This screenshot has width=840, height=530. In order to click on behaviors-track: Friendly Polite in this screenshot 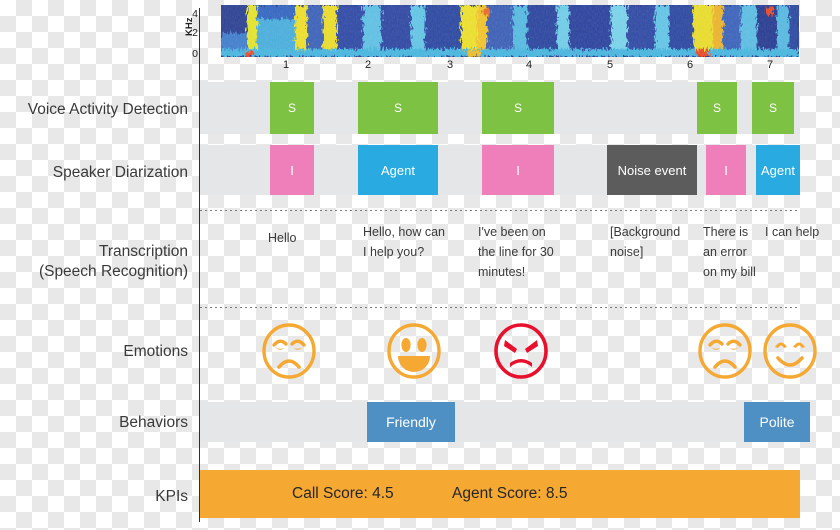, I will do `click(505, 422)`.